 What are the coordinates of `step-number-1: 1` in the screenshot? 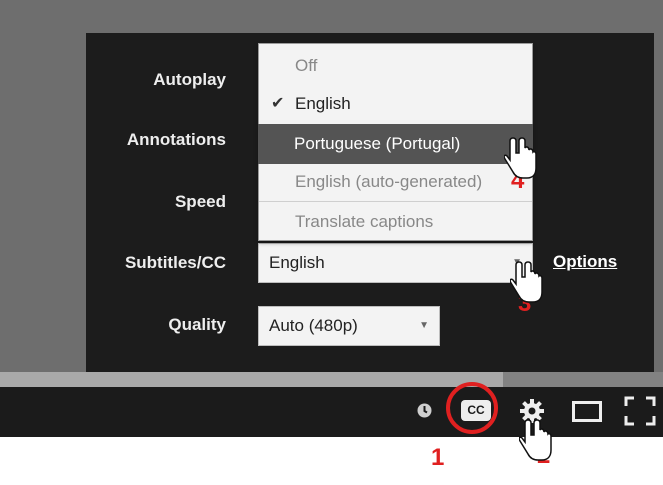 It's located at (438, 457).